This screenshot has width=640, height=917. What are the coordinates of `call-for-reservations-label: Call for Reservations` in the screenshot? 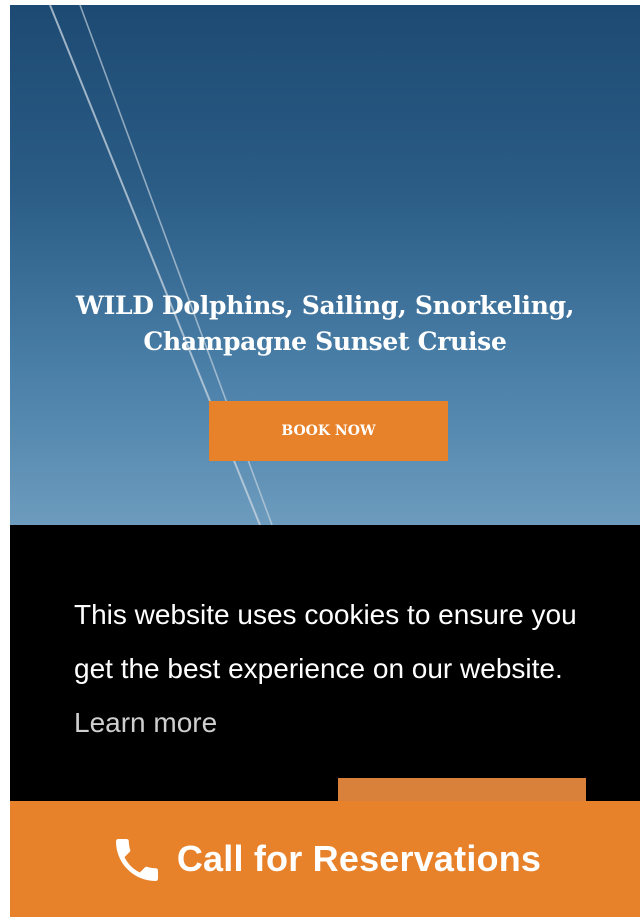 It's located at (359, 858).